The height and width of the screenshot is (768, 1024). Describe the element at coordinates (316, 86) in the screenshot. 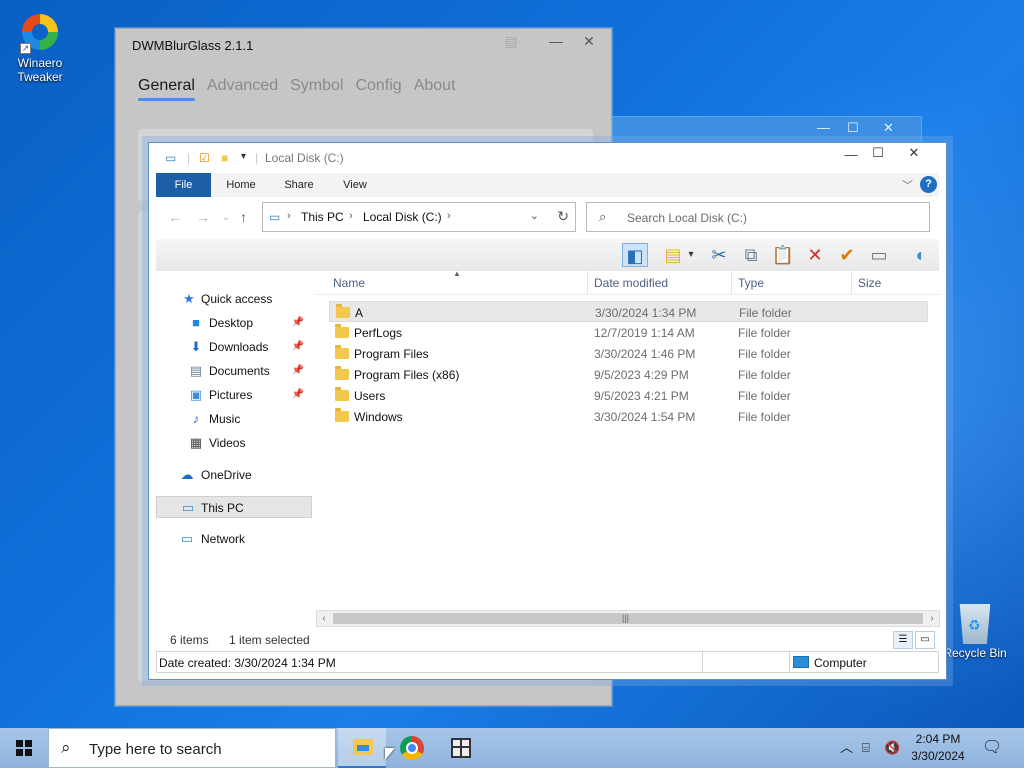

I see `tab-symbol: Symbol` at that location.